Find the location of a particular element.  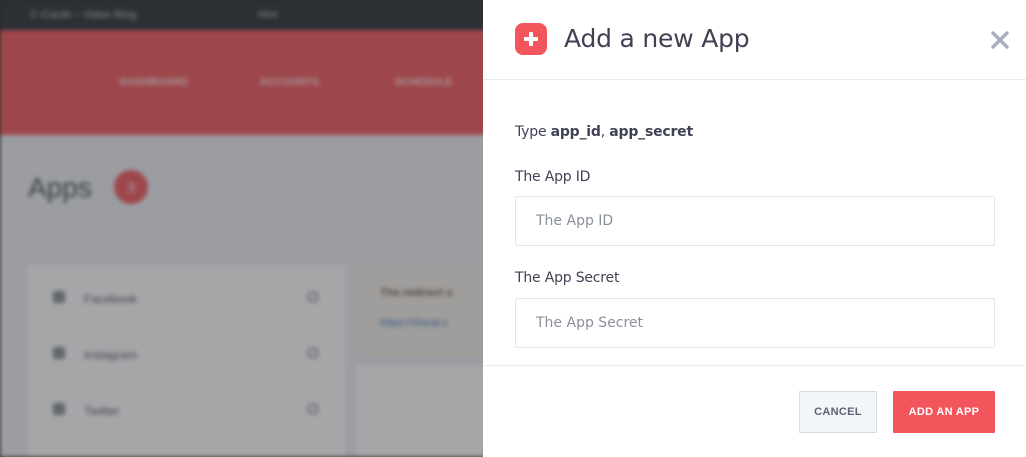

app-id-input is located at coordinates (755, 221).